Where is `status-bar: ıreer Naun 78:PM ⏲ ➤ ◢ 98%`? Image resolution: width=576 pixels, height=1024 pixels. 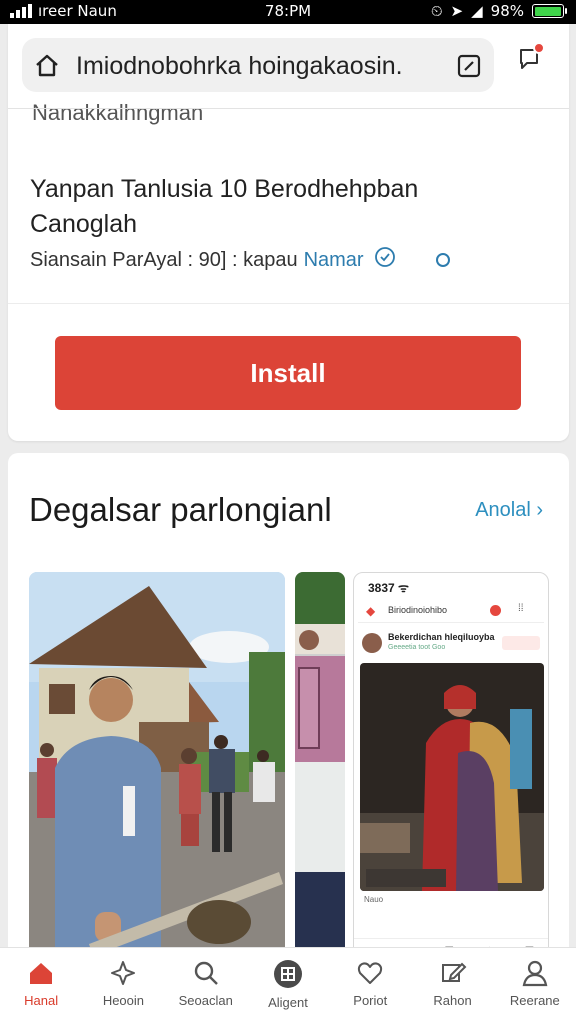 status-bar: ıreer Naun 78:PM ⏲ ➤ ◢ 98% is located at coordinates (288, 12).